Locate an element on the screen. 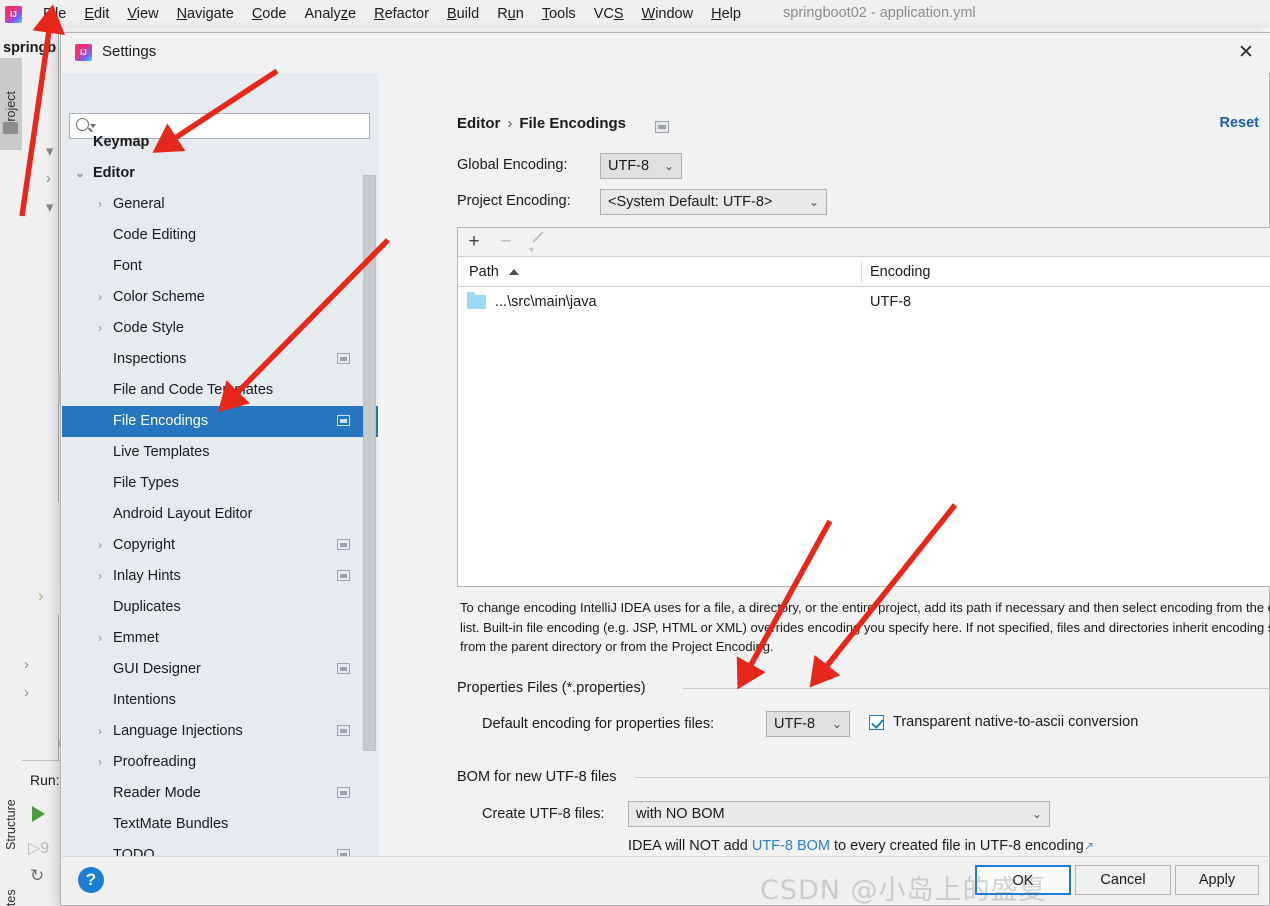  ide-project-folder-icon is located at coordinates (10, 128).